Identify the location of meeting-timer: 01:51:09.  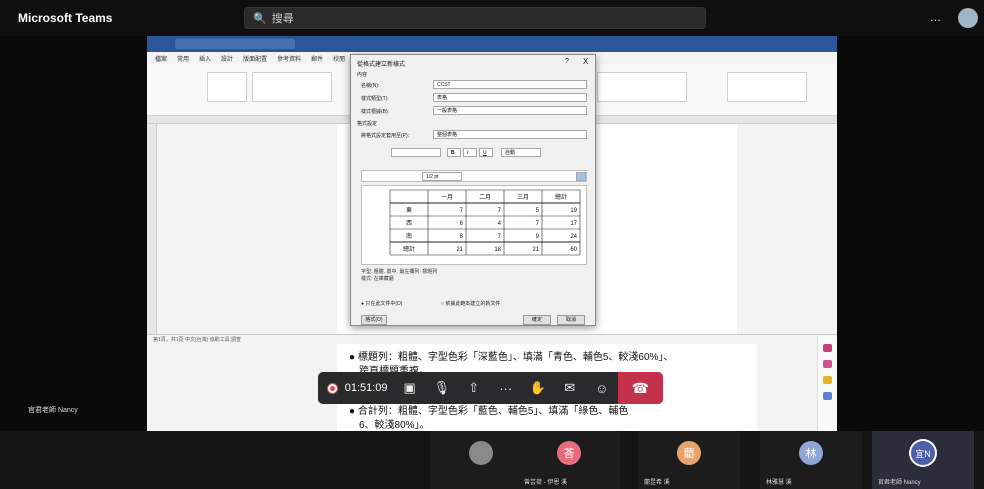
(366, 388).